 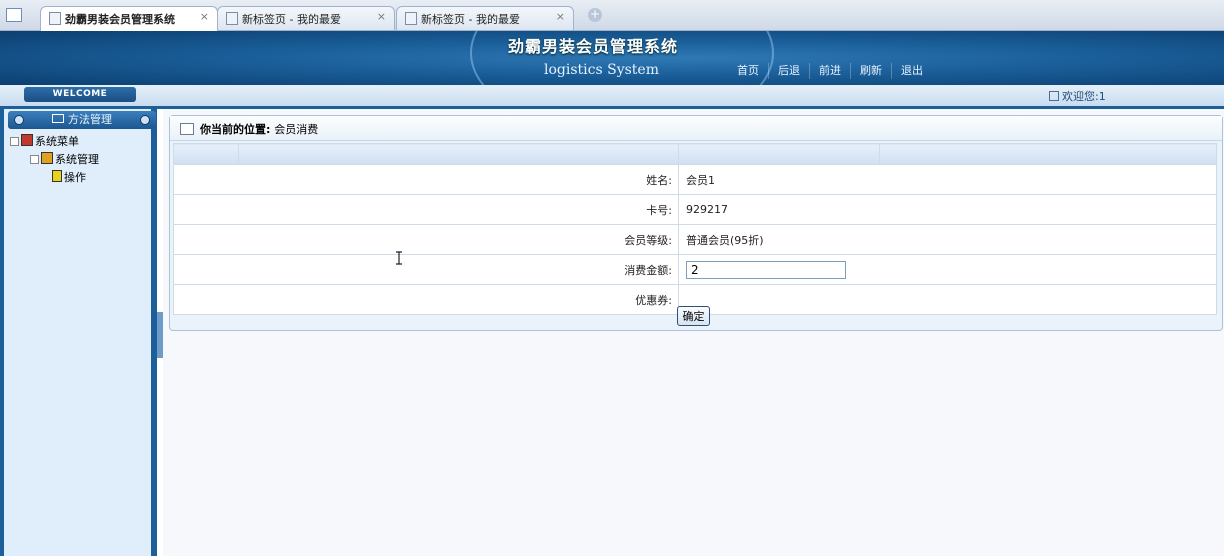 I want to click on table-row: 姓名: 会员1, so click(x=695, y=179).